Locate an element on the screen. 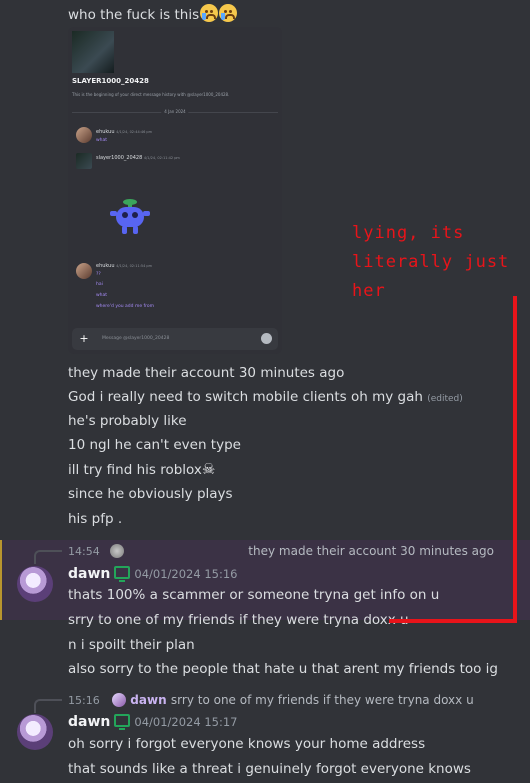 The image size is (530, 783). profile-avatar is located at coordinates (93, 52).